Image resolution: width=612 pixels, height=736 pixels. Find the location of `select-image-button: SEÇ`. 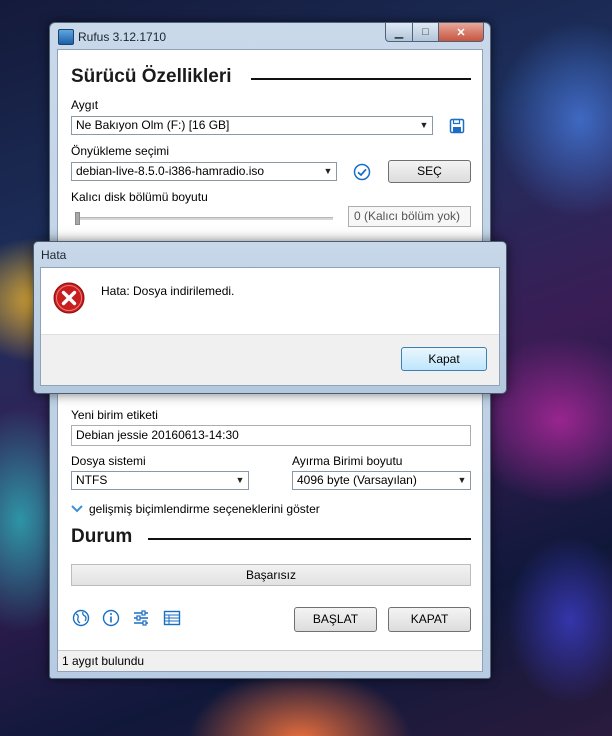

select-image-button: SEÇ is located at coordinates (429, 171).